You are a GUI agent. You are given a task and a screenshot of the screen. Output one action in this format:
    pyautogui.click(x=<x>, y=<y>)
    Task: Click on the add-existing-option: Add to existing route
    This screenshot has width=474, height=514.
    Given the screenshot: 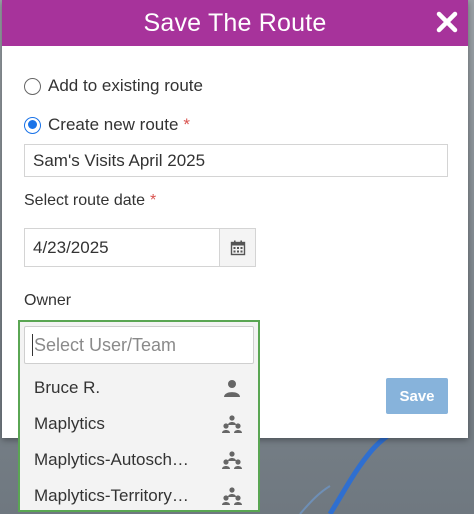 What is the action you would take?
    pyautogui.click(x=113, y=86)
    